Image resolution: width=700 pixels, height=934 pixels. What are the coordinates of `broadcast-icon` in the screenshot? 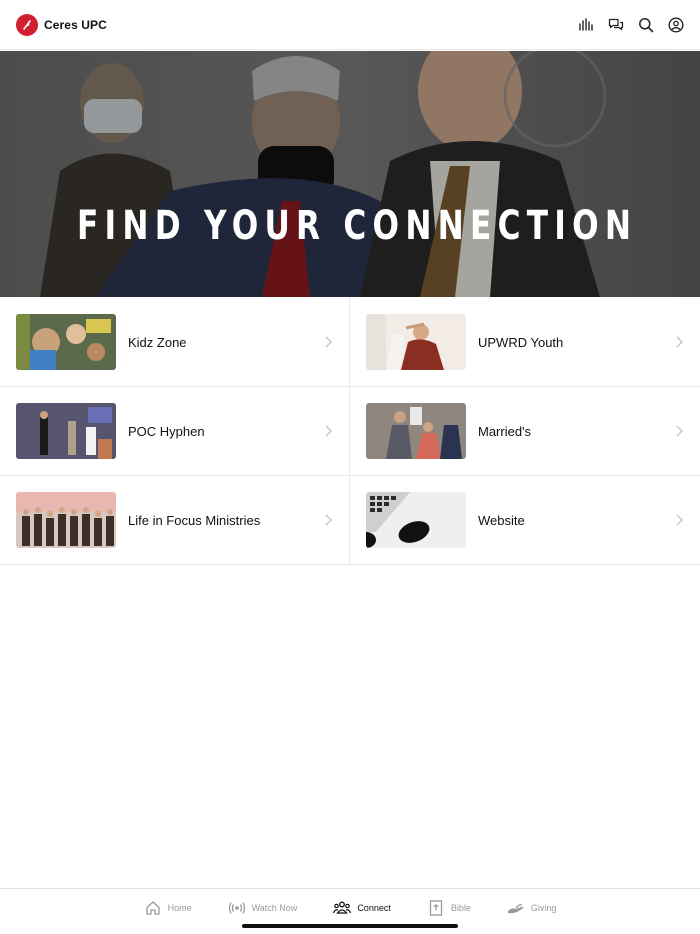 It's located at (237, 908).